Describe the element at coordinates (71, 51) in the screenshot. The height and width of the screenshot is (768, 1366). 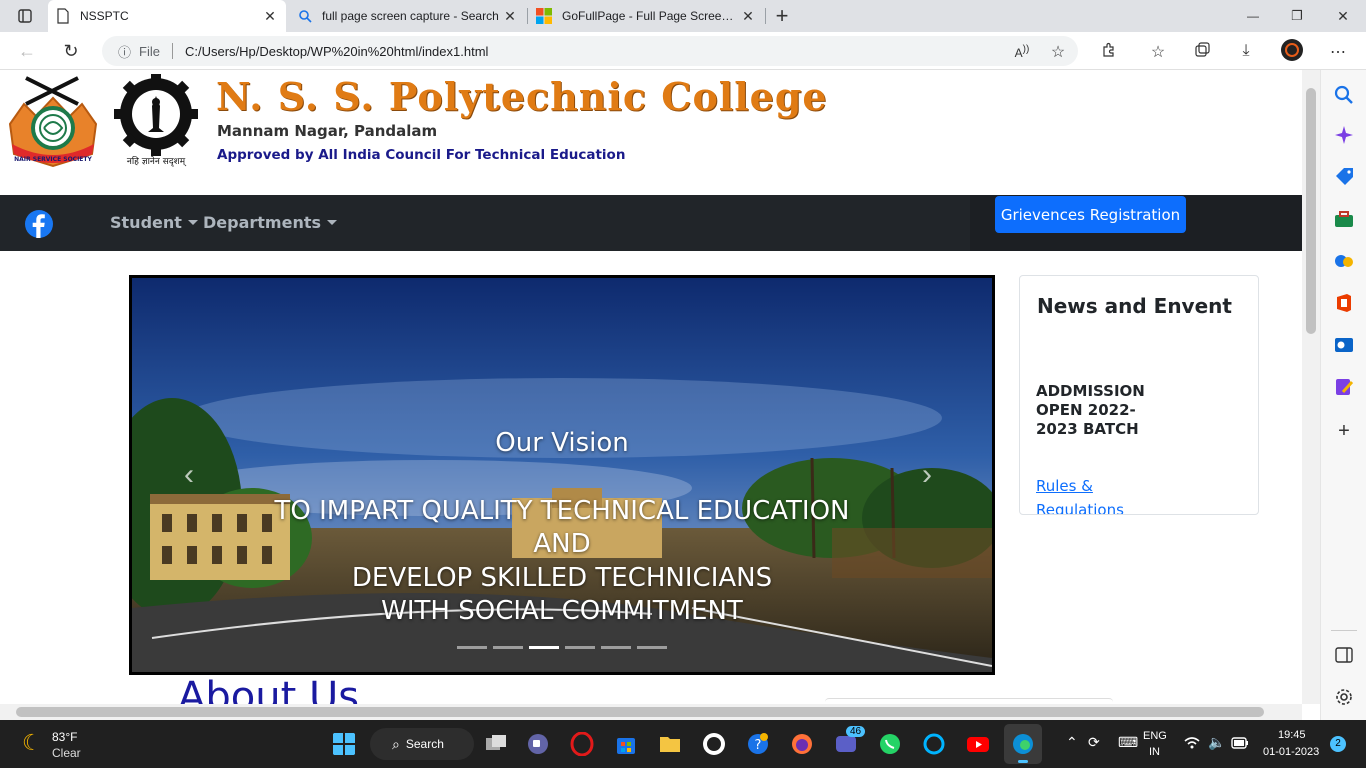
I see `reload-button: ↻` at that location.